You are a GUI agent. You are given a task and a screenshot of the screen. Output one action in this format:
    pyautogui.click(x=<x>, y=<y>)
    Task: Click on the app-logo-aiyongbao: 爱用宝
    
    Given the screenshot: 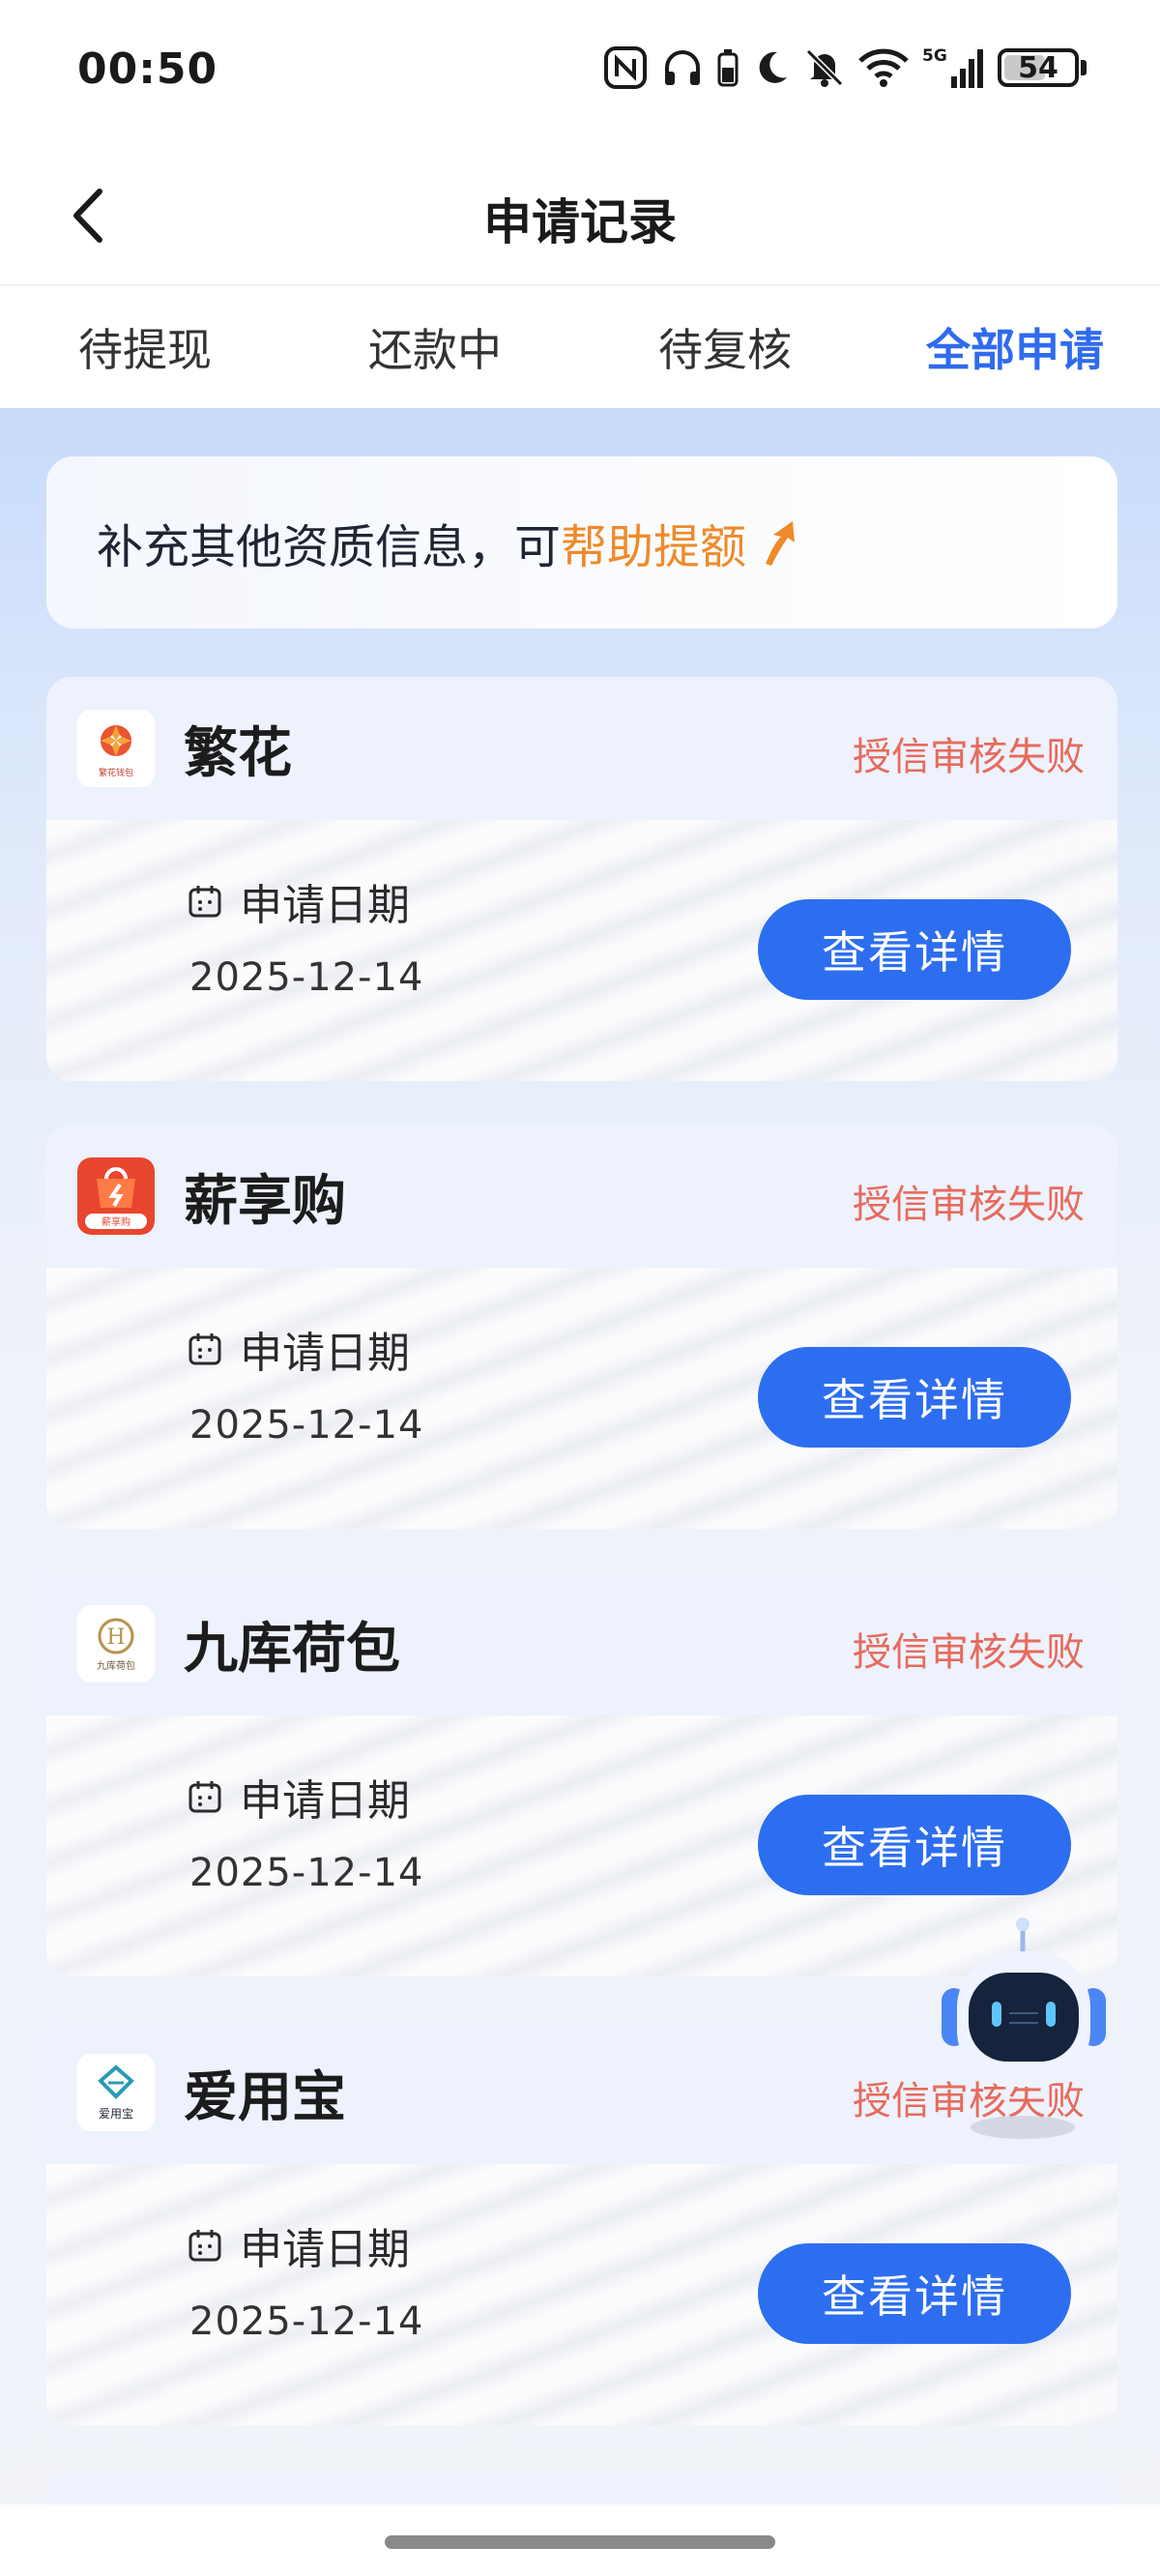 What is the action you would take?
    pyautogui.click(x=116, y=2092)
    